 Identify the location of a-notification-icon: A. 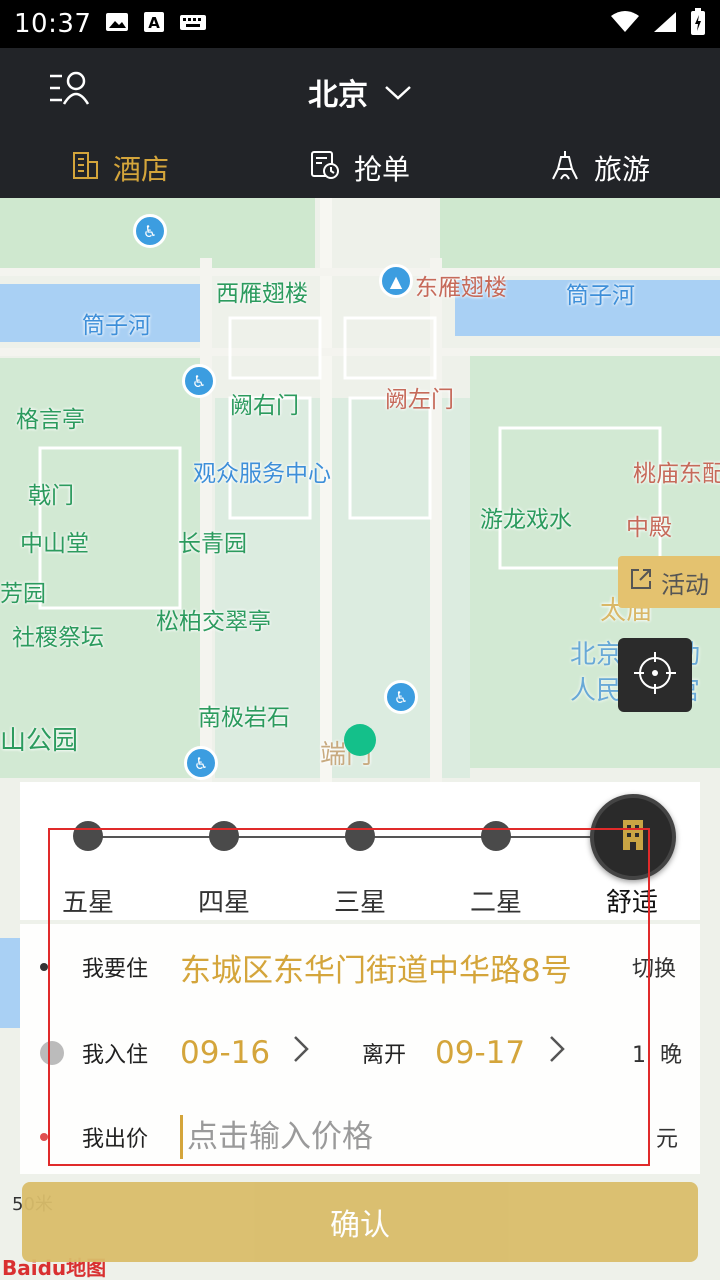
(154, 24).